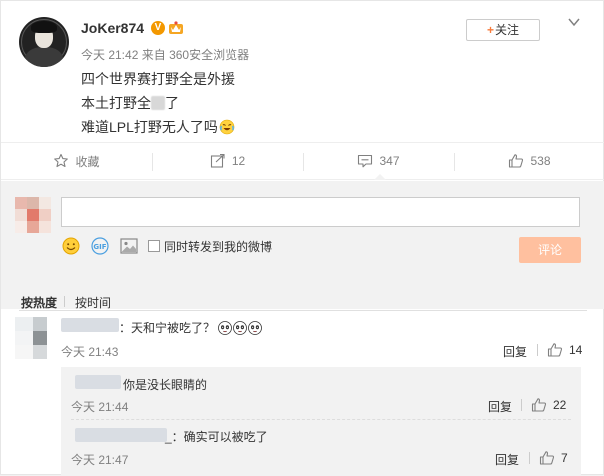  Describe the element at coordinates (149, 127) in the screenshot. I see `post-text-line-3a: 难道LPL打野无人了吗` at that location.